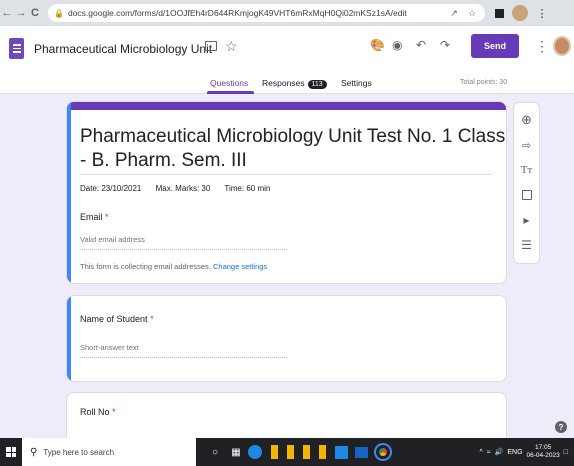 This screenshot has width=574, height=466. I want to click on email-field: Valid email address, so click(183, 242).